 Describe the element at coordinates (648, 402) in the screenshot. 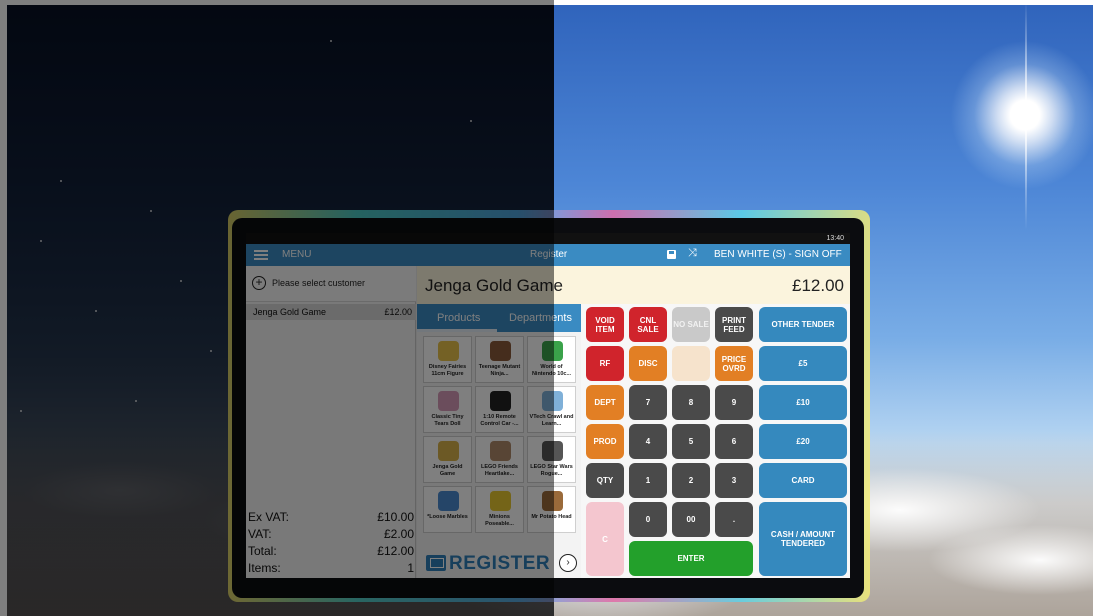

I see `digit-7-key: 7` at that location.